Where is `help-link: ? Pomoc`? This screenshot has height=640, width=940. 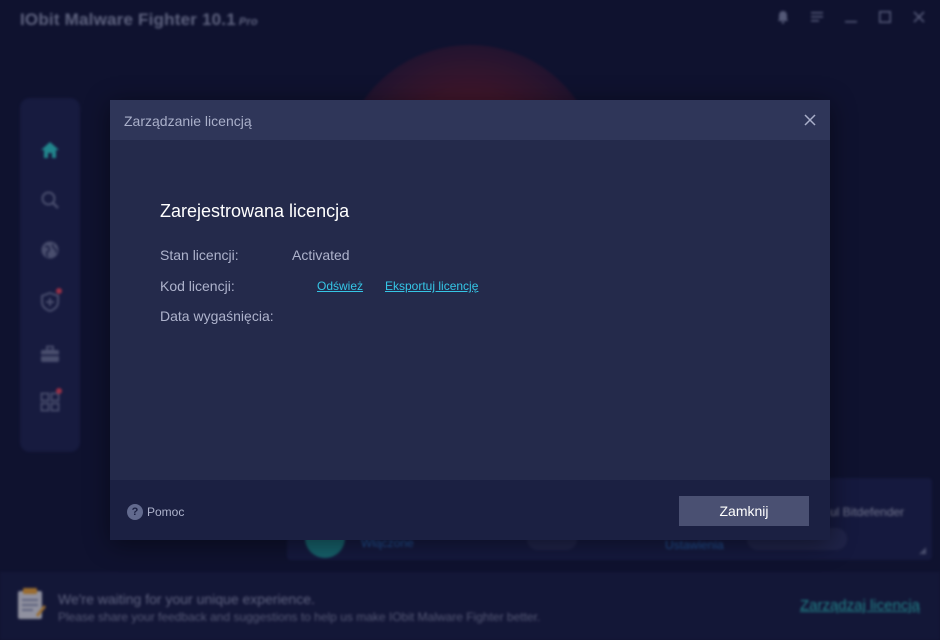
help-link: ? Pomoc is located at coordinates (155, 512).